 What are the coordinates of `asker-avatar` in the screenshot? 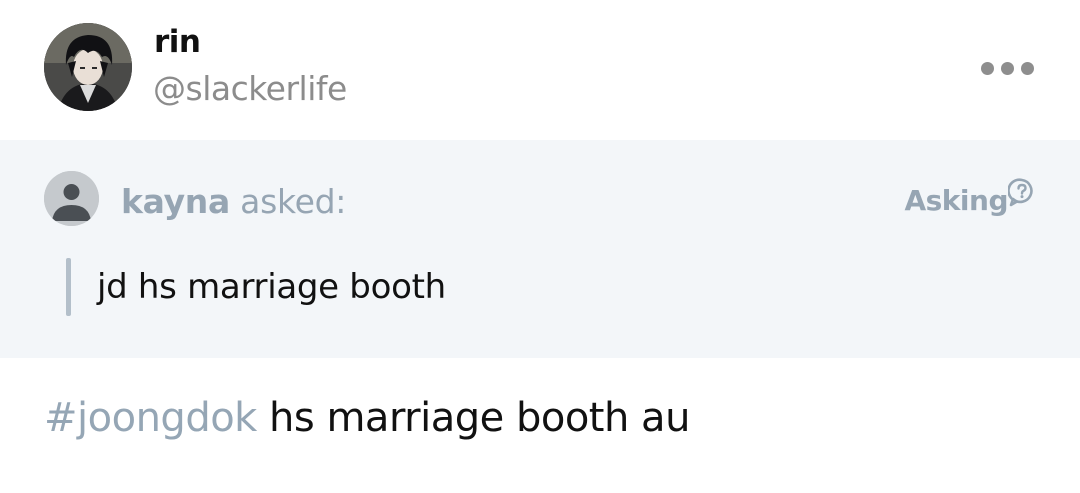 It's located at (71, 198).